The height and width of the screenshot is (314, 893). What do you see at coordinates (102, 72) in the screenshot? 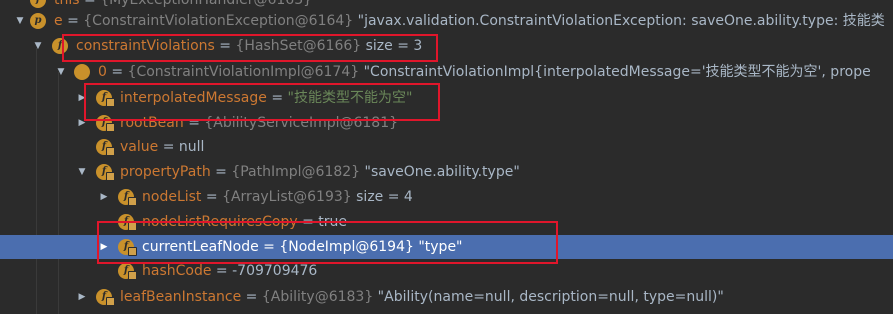
I see `variable-name: 0` at bounding box center [102, 72].